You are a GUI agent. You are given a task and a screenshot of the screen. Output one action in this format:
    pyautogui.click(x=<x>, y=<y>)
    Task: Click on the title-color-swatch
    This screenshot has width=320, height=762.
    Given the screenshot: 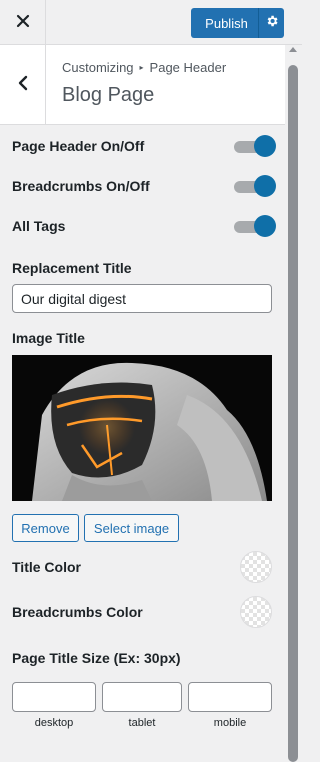 What is the action you would take?
    pyautogui.click(x=256, y=567)
    